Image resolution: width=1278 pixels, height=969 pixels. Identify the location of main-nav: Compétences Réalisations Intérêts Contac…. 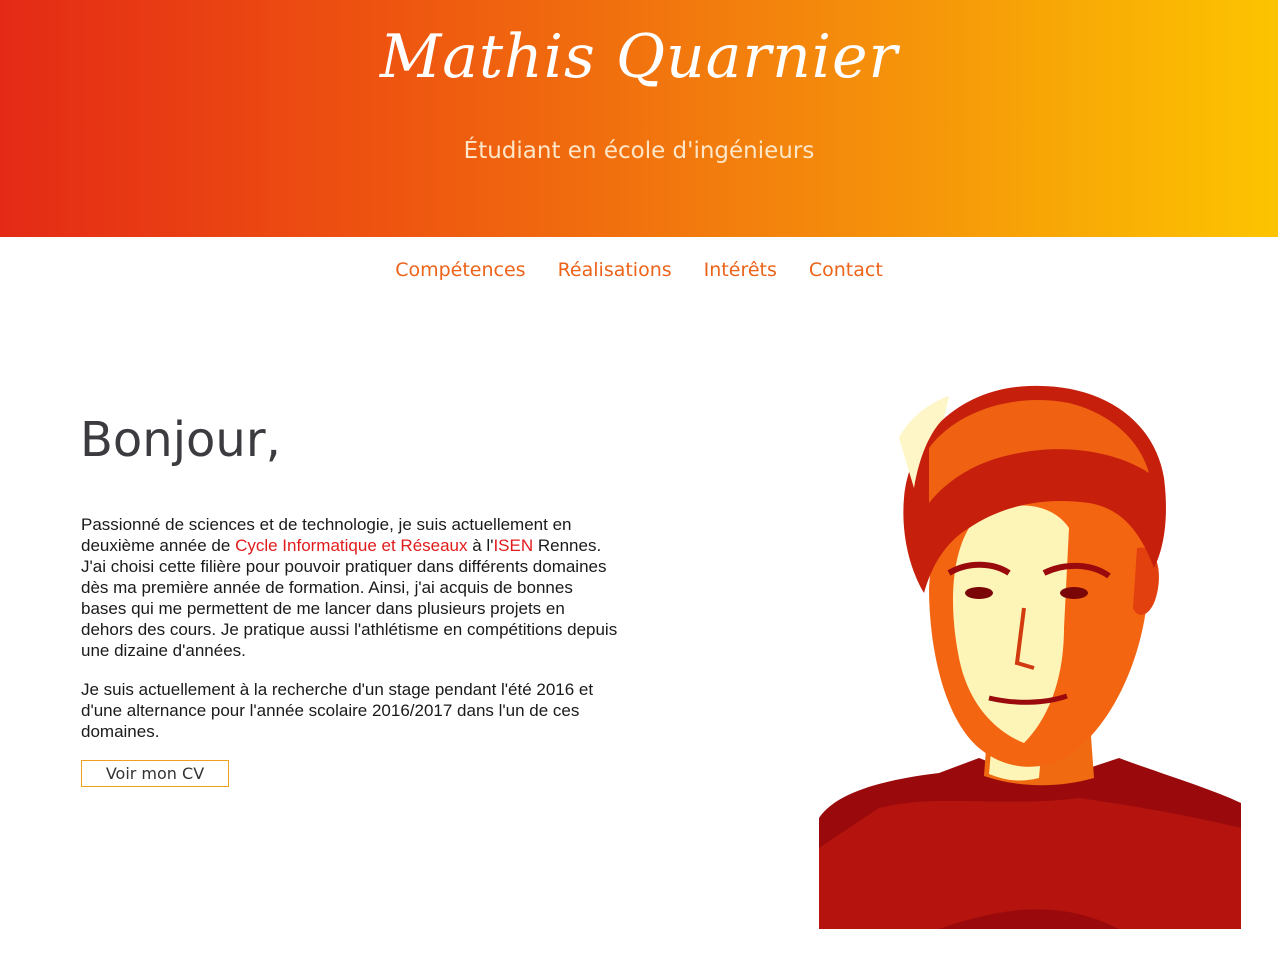
(639, 270).